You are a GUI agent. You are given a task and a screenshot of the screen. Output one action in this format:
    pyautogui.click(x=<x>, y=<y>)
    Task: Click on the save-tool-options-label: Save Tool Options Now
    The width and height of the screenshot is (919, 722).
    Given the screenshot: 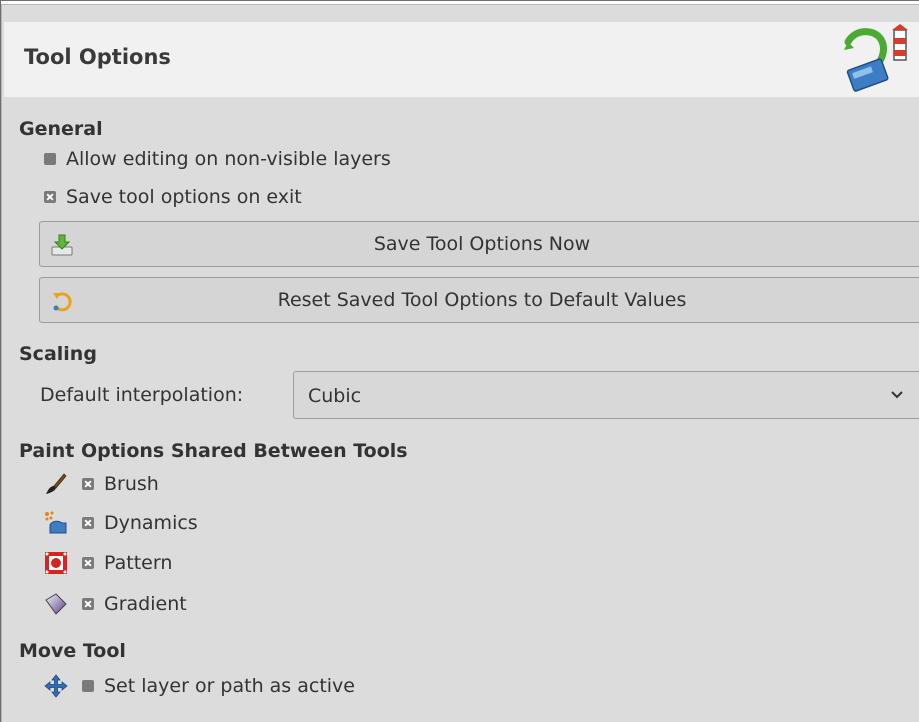 What is the action you would take?
    pyautogui.click(x=482, y=244)
    